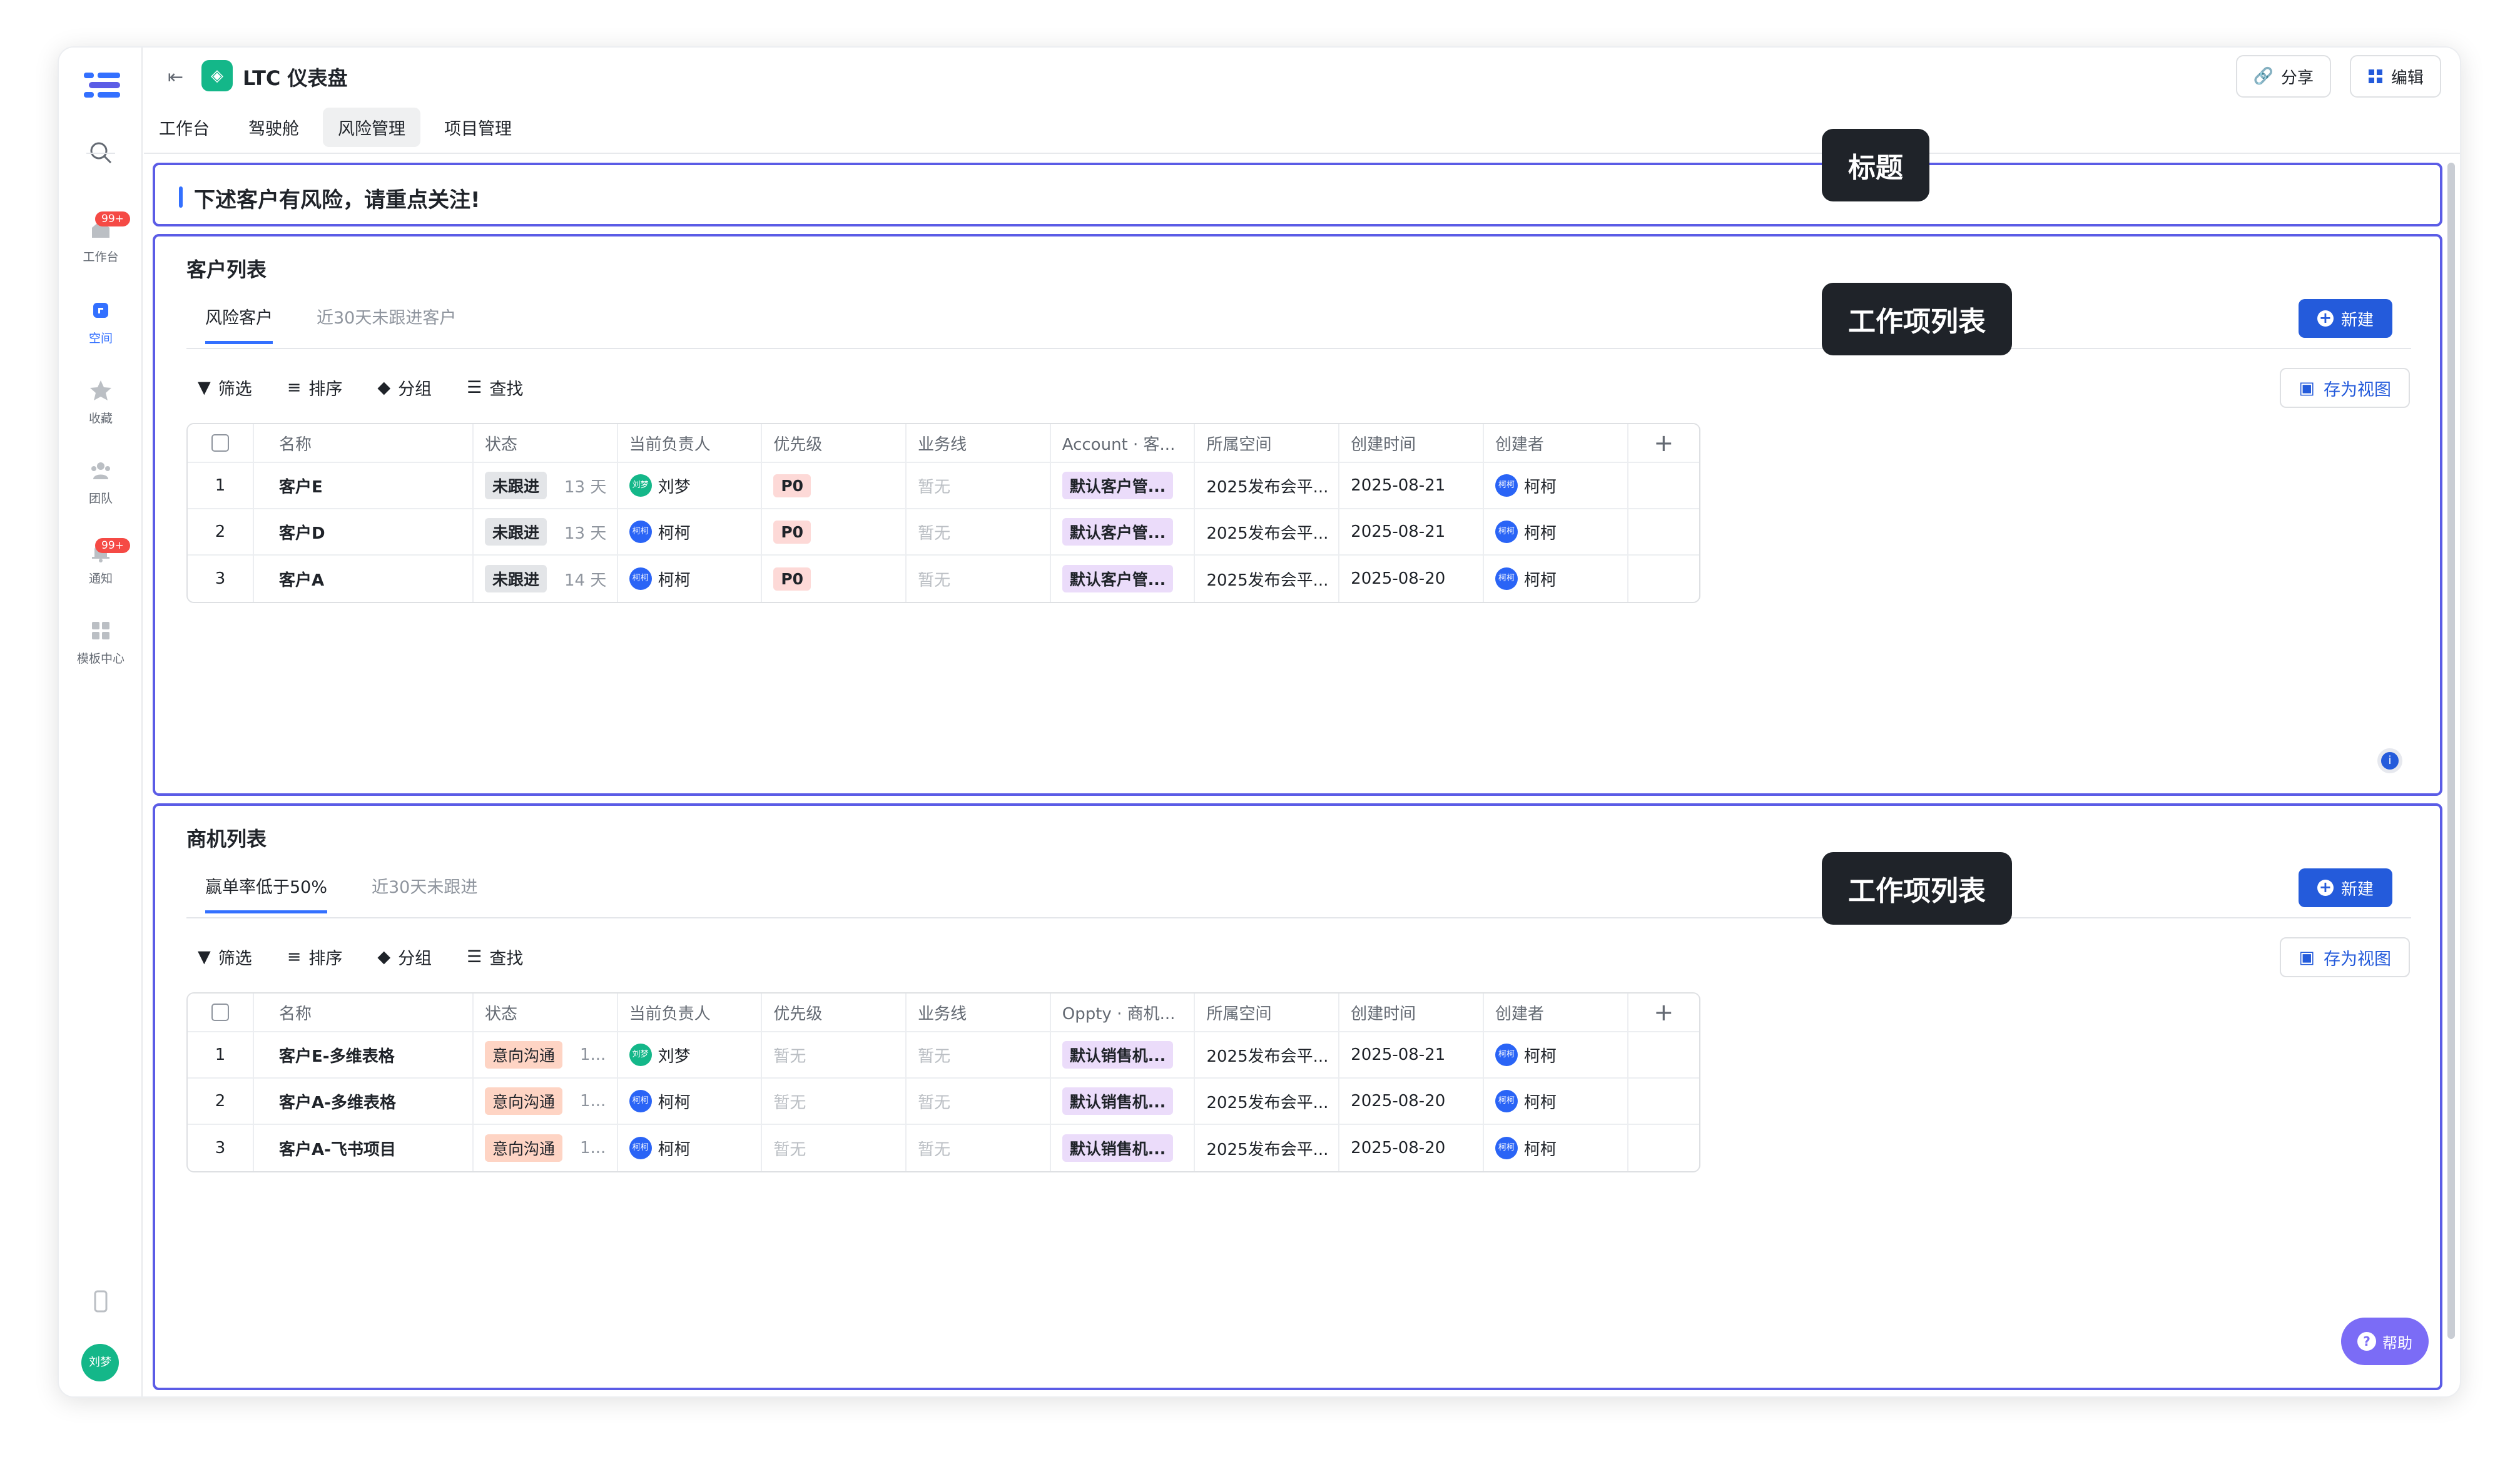 Image resolution: width=2520 pixels, height=1469 pixels. I want to click on created-time-cell: 2025-08-20, so click(1411, 1148).